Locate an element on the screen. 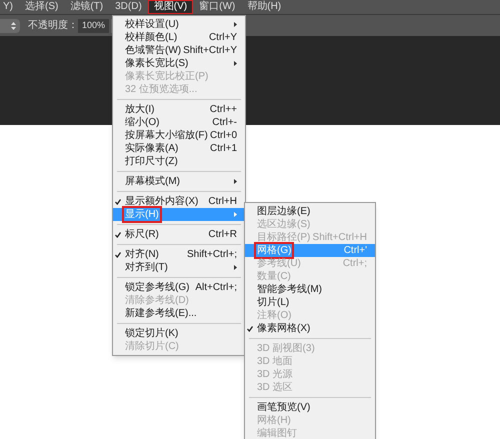 This screenshot has width=500, height=439. menu-item: 视图(V) is located at coordinates (171, 7).